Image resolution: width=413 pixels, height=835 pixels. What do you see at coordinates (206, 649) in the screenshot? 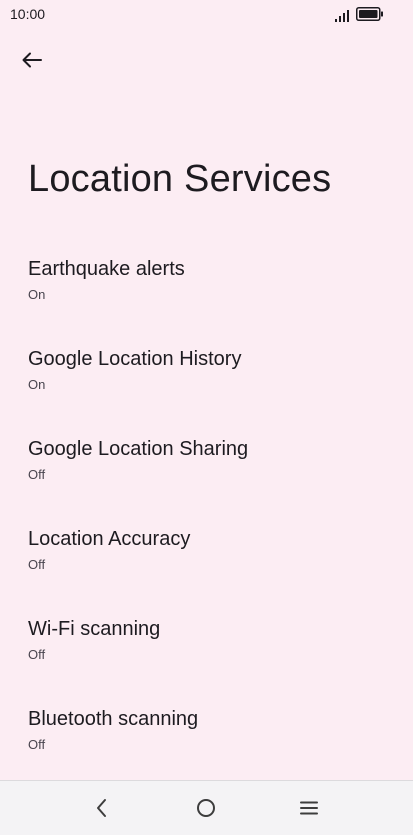
I see `setting-wifi-scanning: Wi-Fi scanning Off` at bounding box center [206, 649].